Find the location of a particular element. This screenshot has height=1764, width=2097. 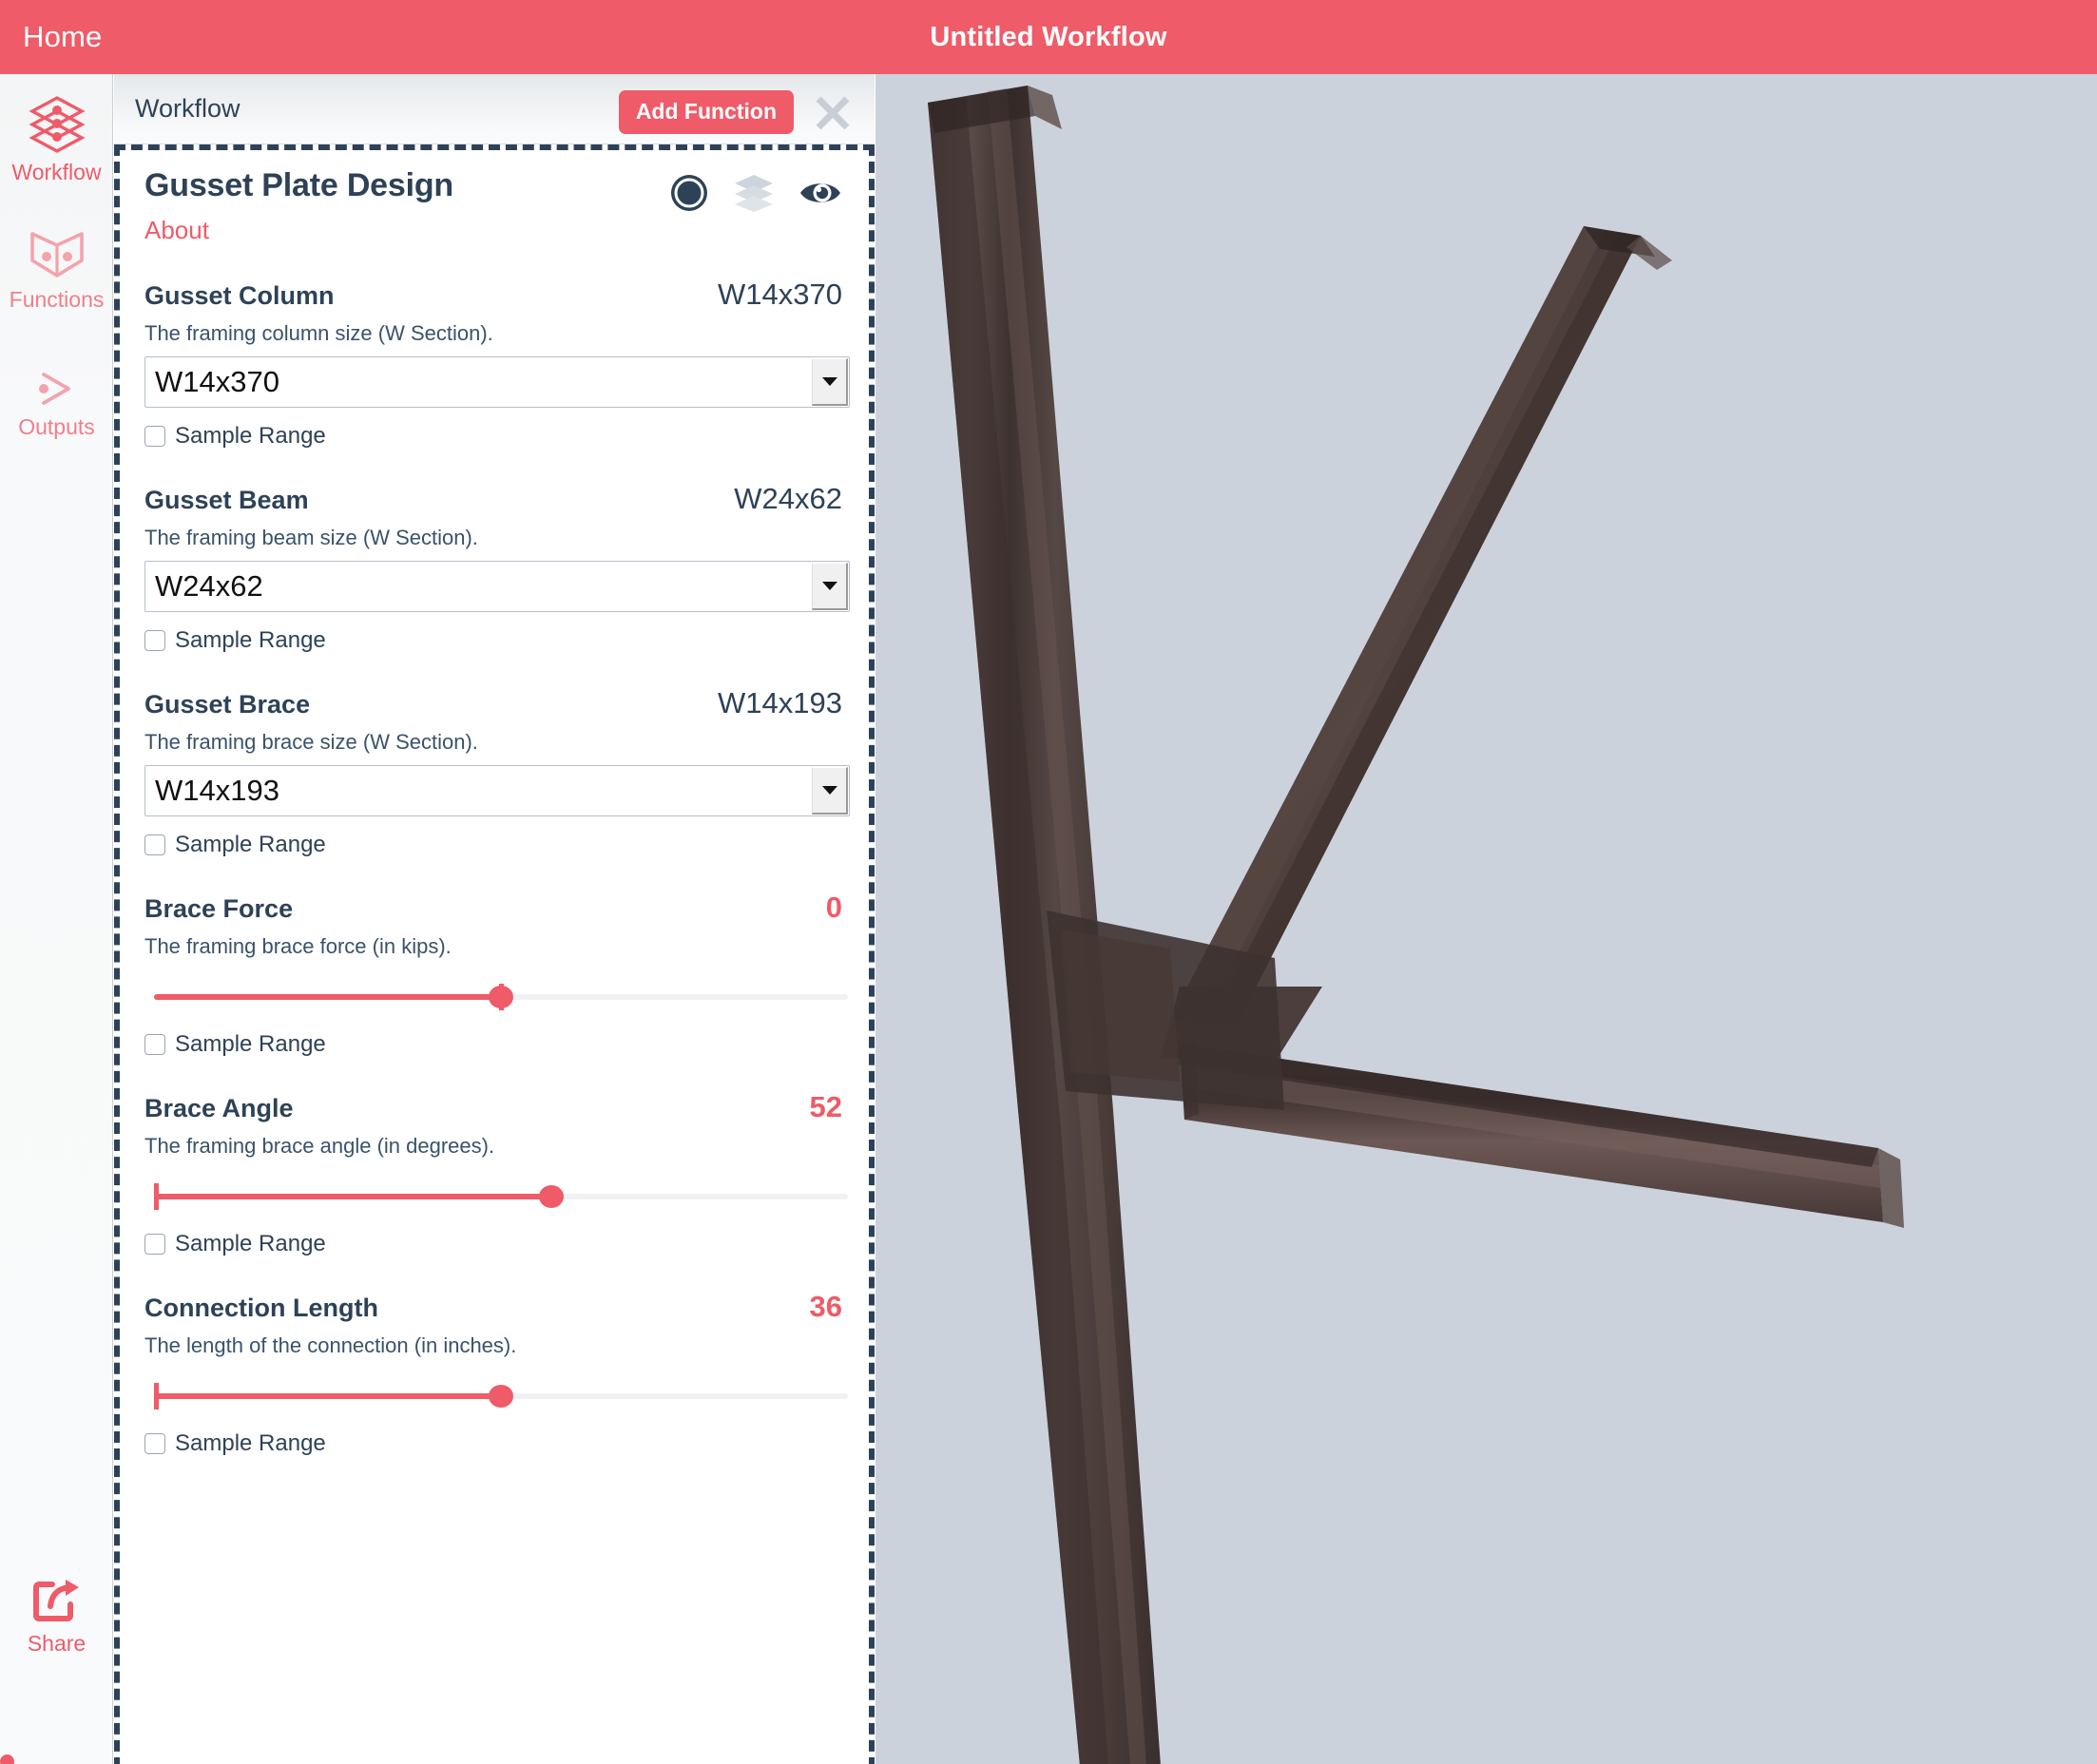

param-description: The framing brace force (in kips). is located at coordinates (298, 946).